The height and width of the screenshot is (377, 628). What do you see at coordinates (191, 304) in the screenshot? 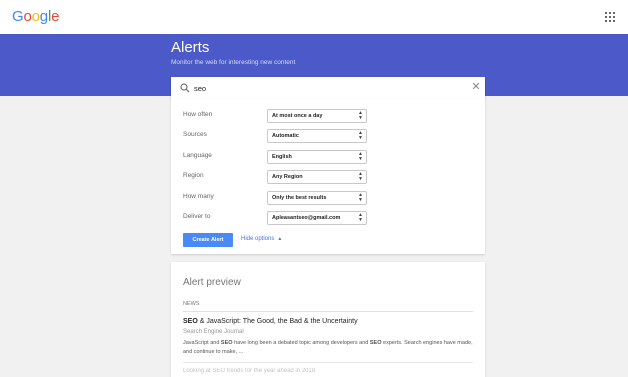
I see `preview-category: NEWS` at bounding box center [191, 304].